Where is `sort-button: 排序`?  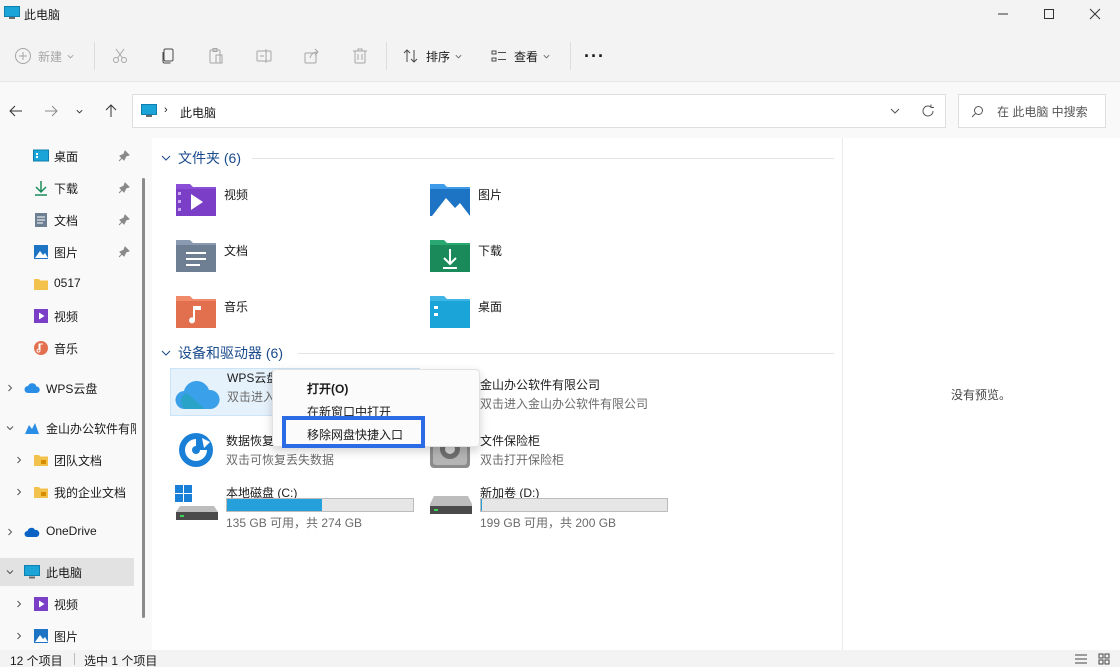
sort-button: 排序 is located at coordinates (432, 56).